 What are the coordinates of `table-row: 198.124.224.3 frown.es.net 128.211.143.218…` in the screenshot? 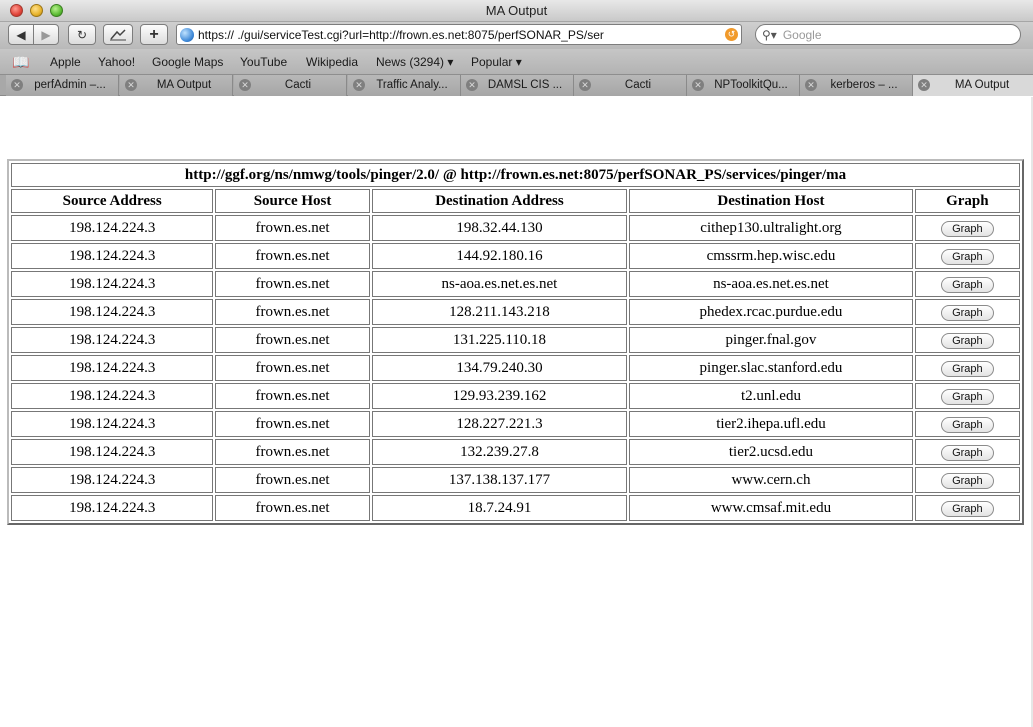 It's located at (515, 312).